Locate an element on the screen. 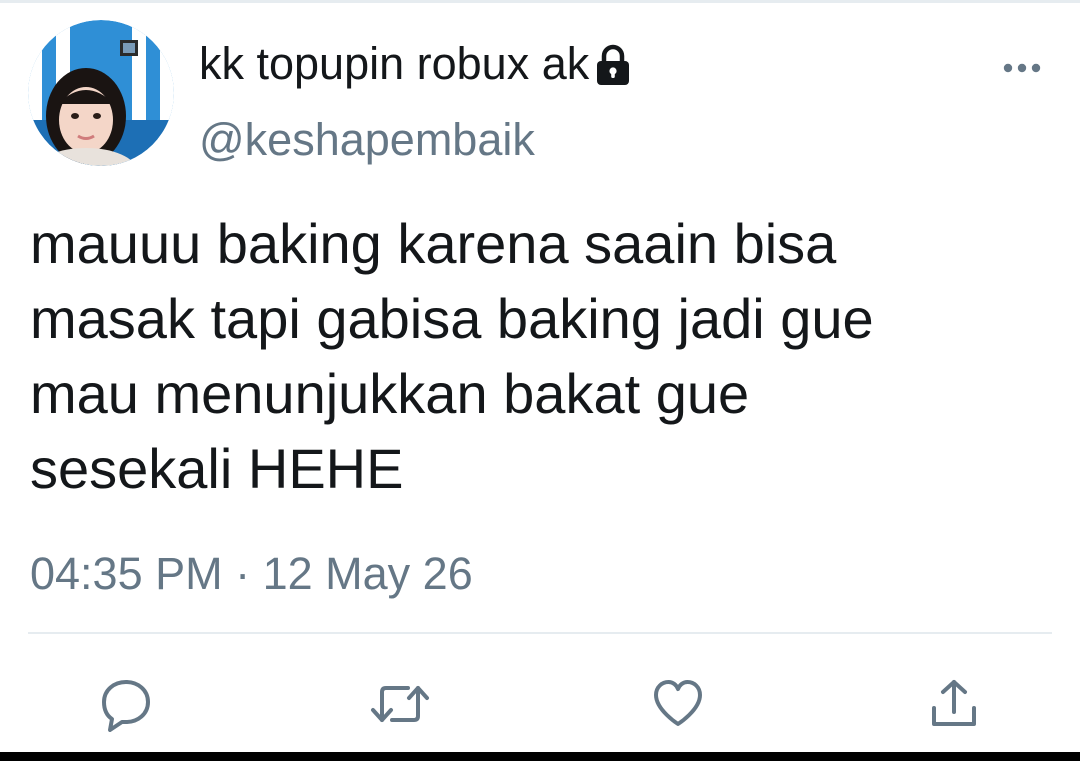 This screenshot has width=1080, height=761. share-button is located at coordinates (954, 704).